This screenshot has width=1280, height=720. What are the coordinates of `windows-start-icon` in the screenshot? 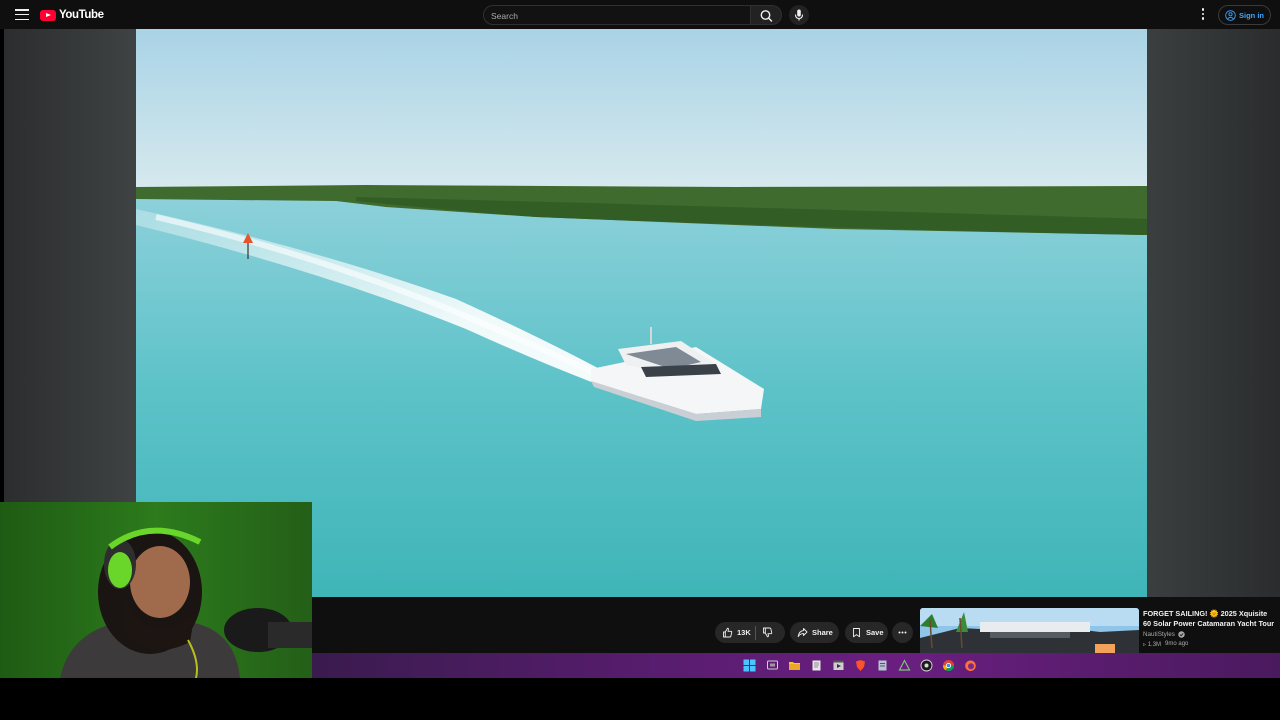 It's located at (749, 665).